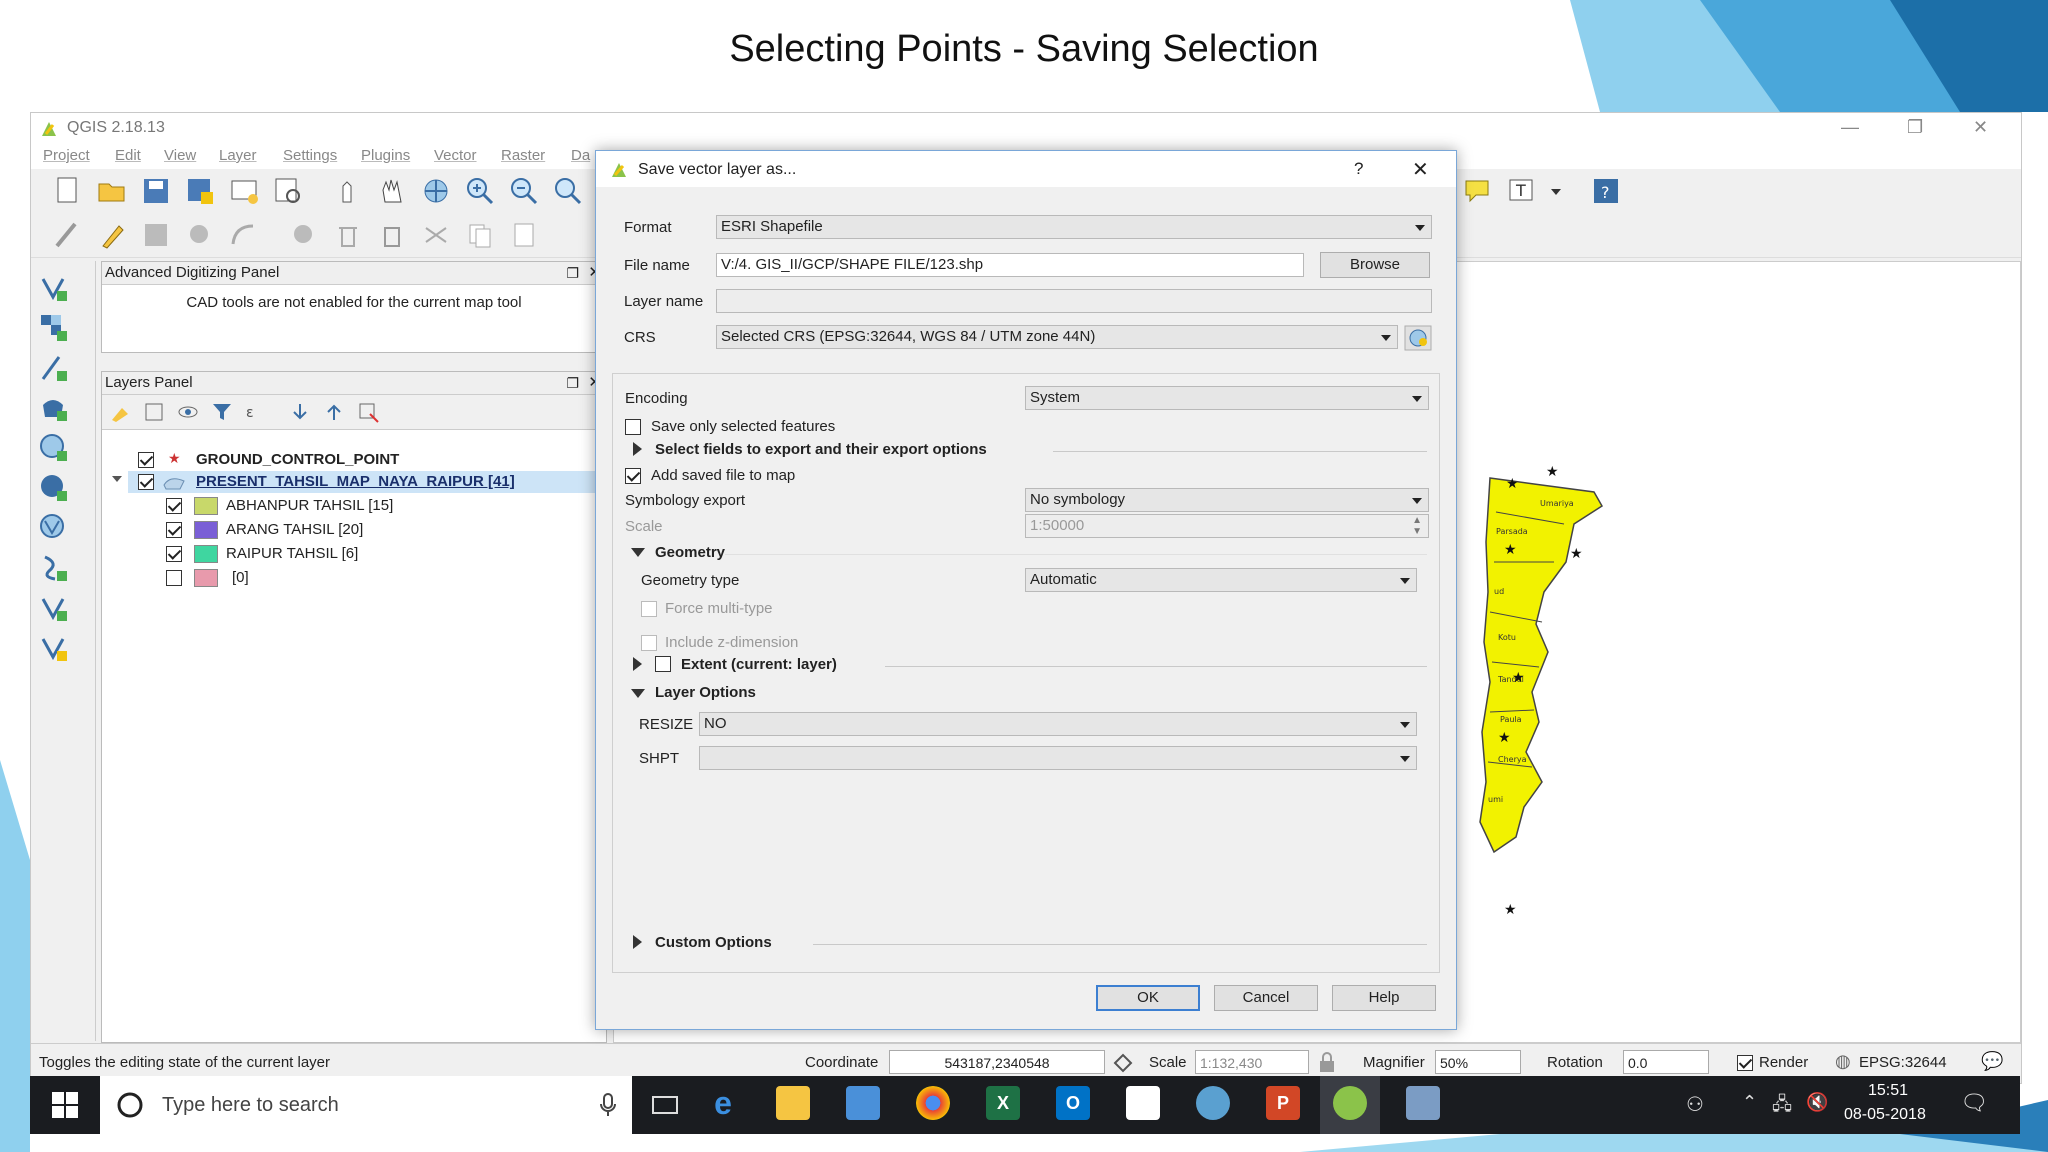 This screenshot has width=2048, height=1152. What do you see at coordinates (54, 488) in the screenshot?
I see `add-wcs-layer-icon` at bounding box center [54, 488].